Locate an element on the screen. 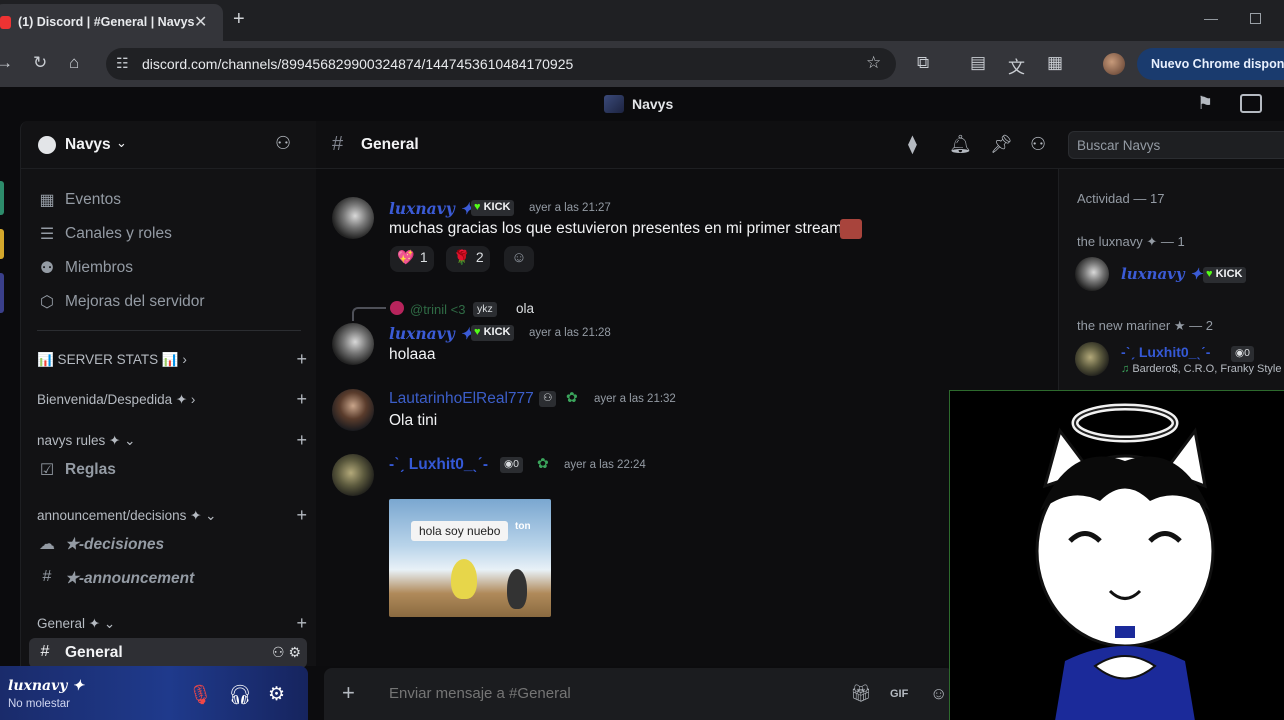  category-navys-rules: navys rules ✦ ⌄ + is located at coordinates (172, 441).